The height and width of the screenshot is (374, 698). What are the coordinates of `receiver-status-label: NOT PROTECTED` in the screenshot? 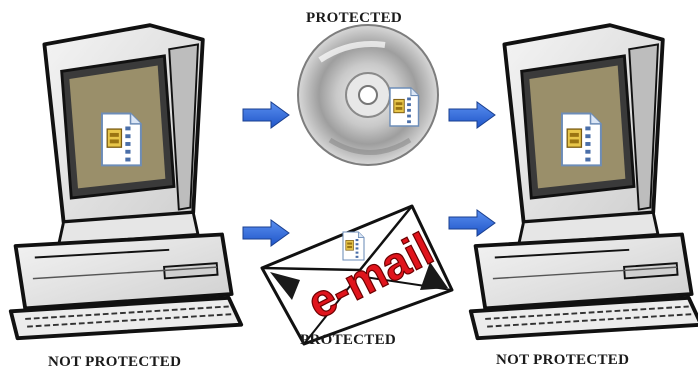 It's located at (563, 360).